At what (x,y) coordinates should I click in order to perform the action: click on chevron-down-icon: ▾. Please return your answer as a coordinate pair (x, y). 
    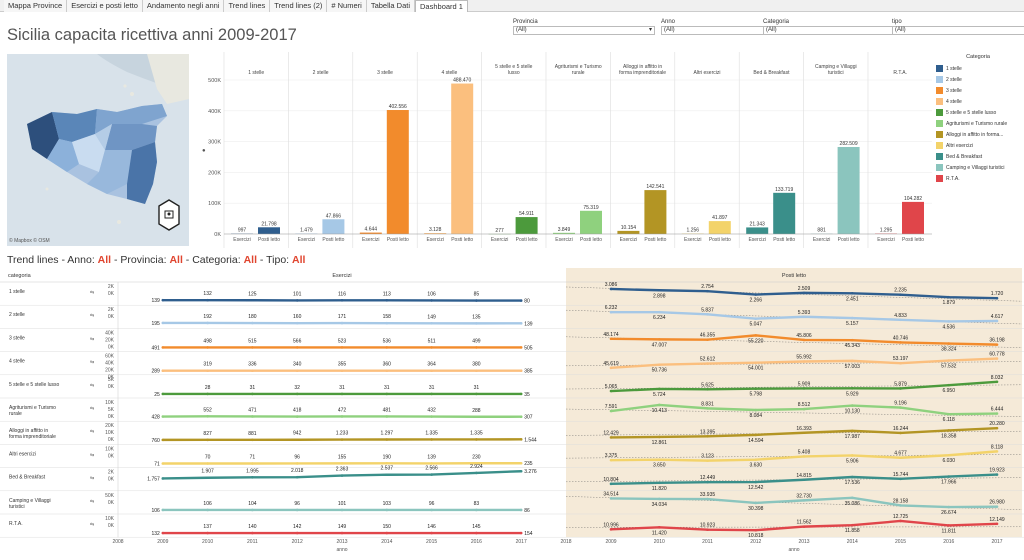
    Looking at the image, I should click on (650, 30).